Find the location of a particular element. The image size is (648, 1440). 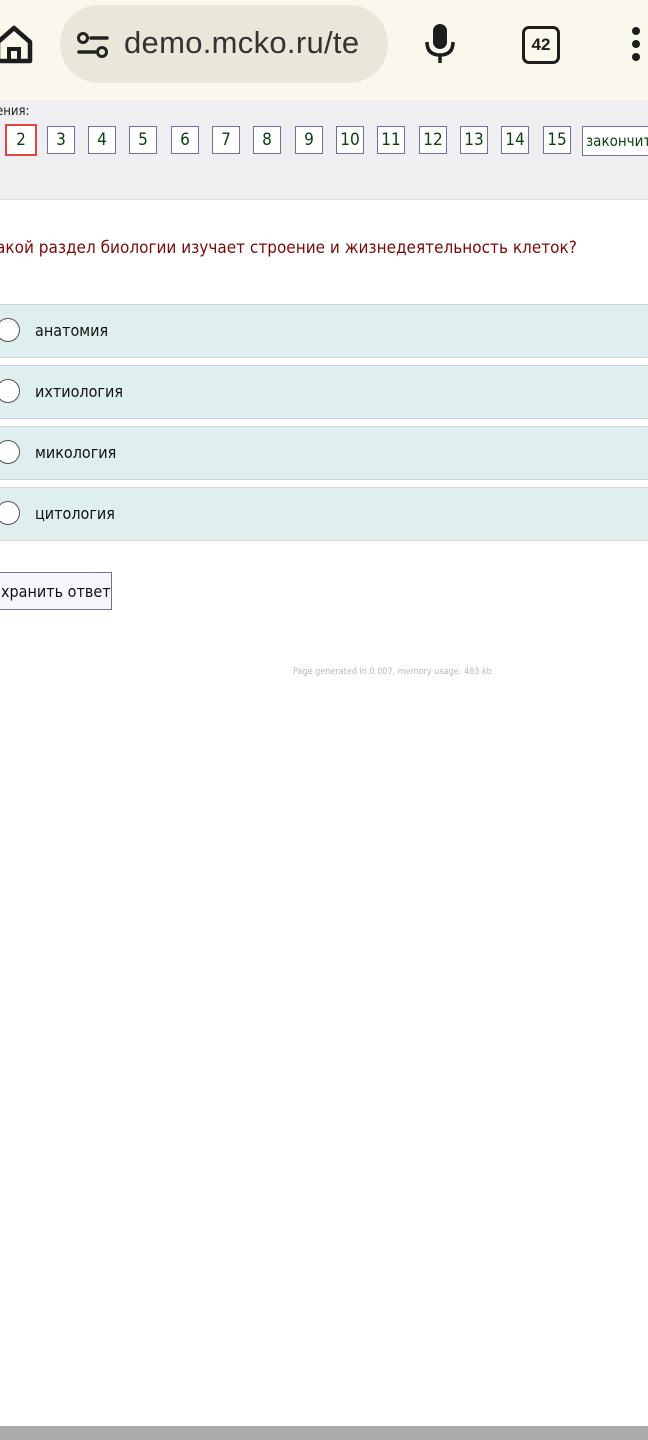

nav-caption: ения: is located at coordinates (15, 111).